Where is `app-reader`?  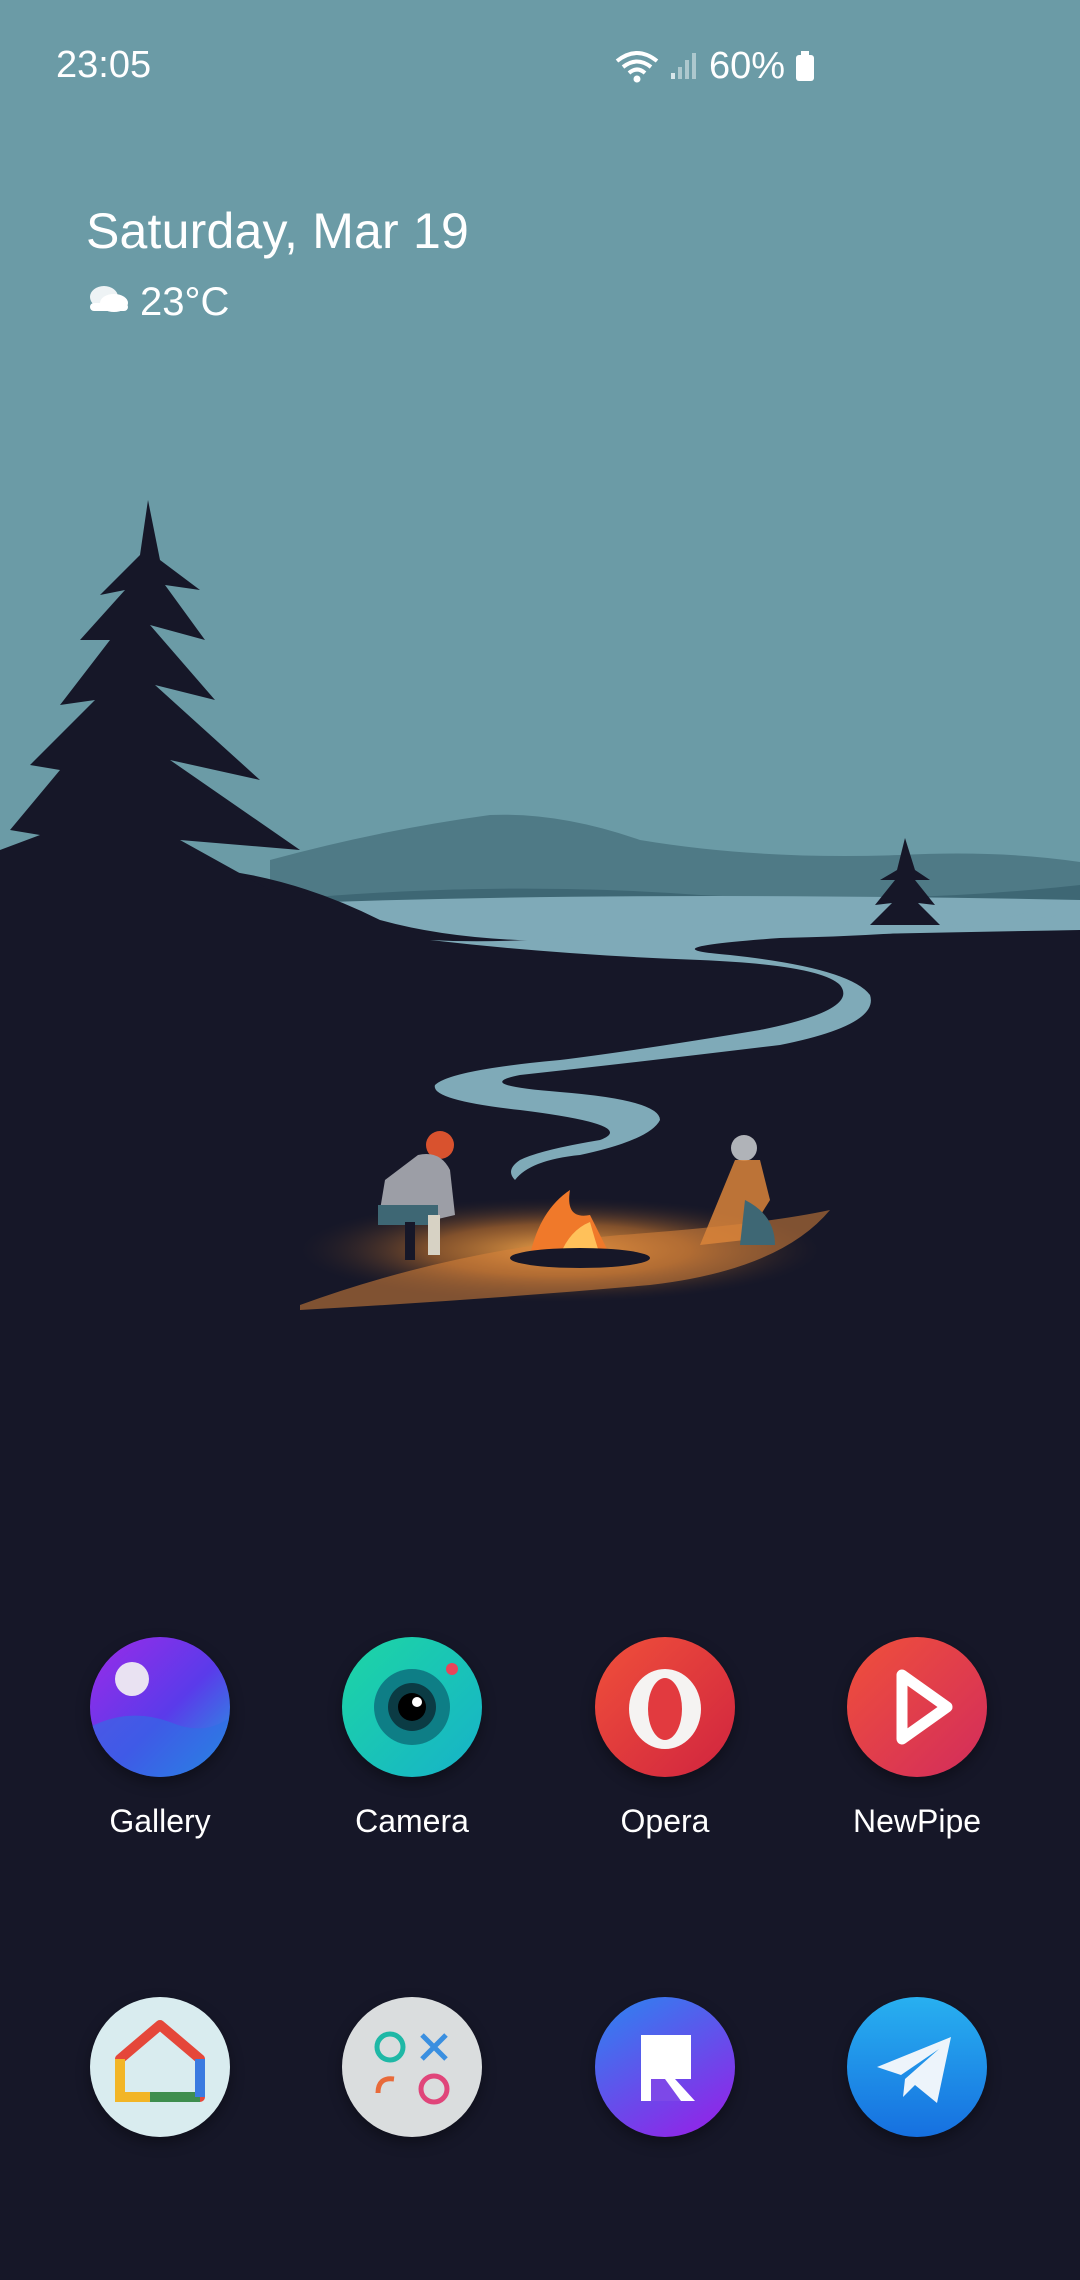
app-reader is located at coordinates (665, 2080).